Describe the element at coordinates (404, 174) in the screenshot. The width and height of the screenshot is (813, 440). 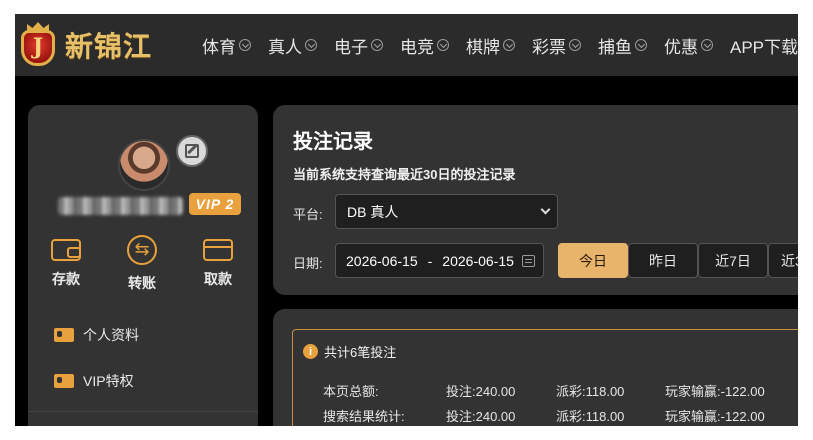
I see `records-description: 当前系统支持查询最近30日的投注记录` at that location.